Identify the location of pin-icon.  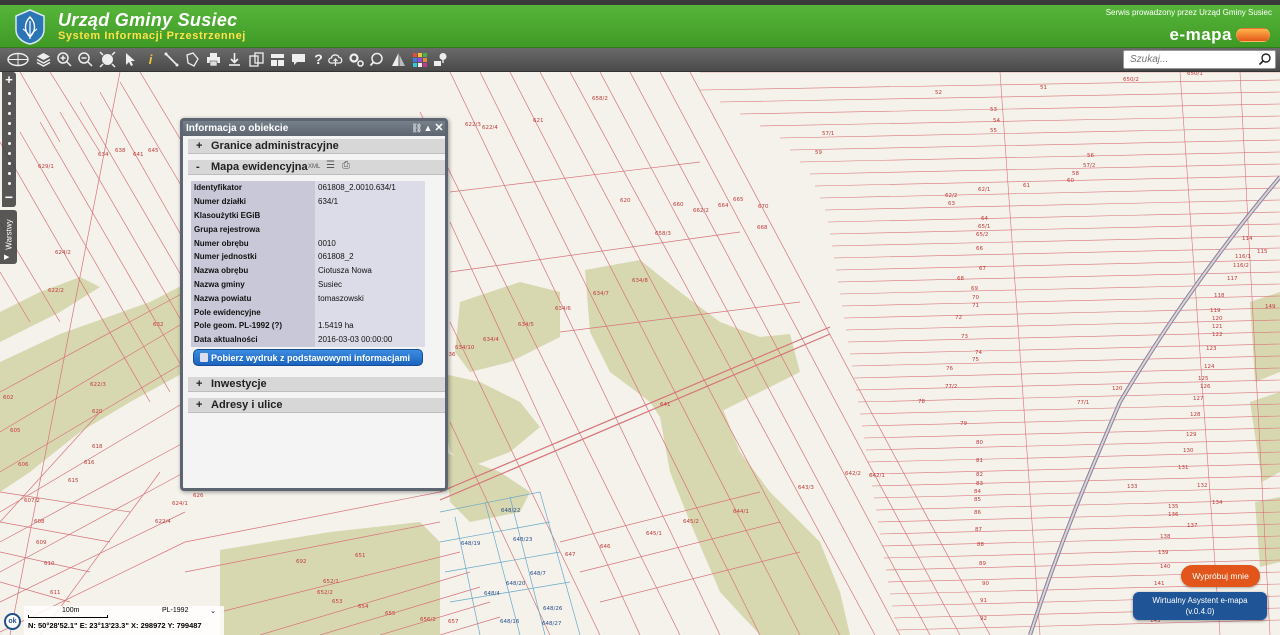
(440, 59).